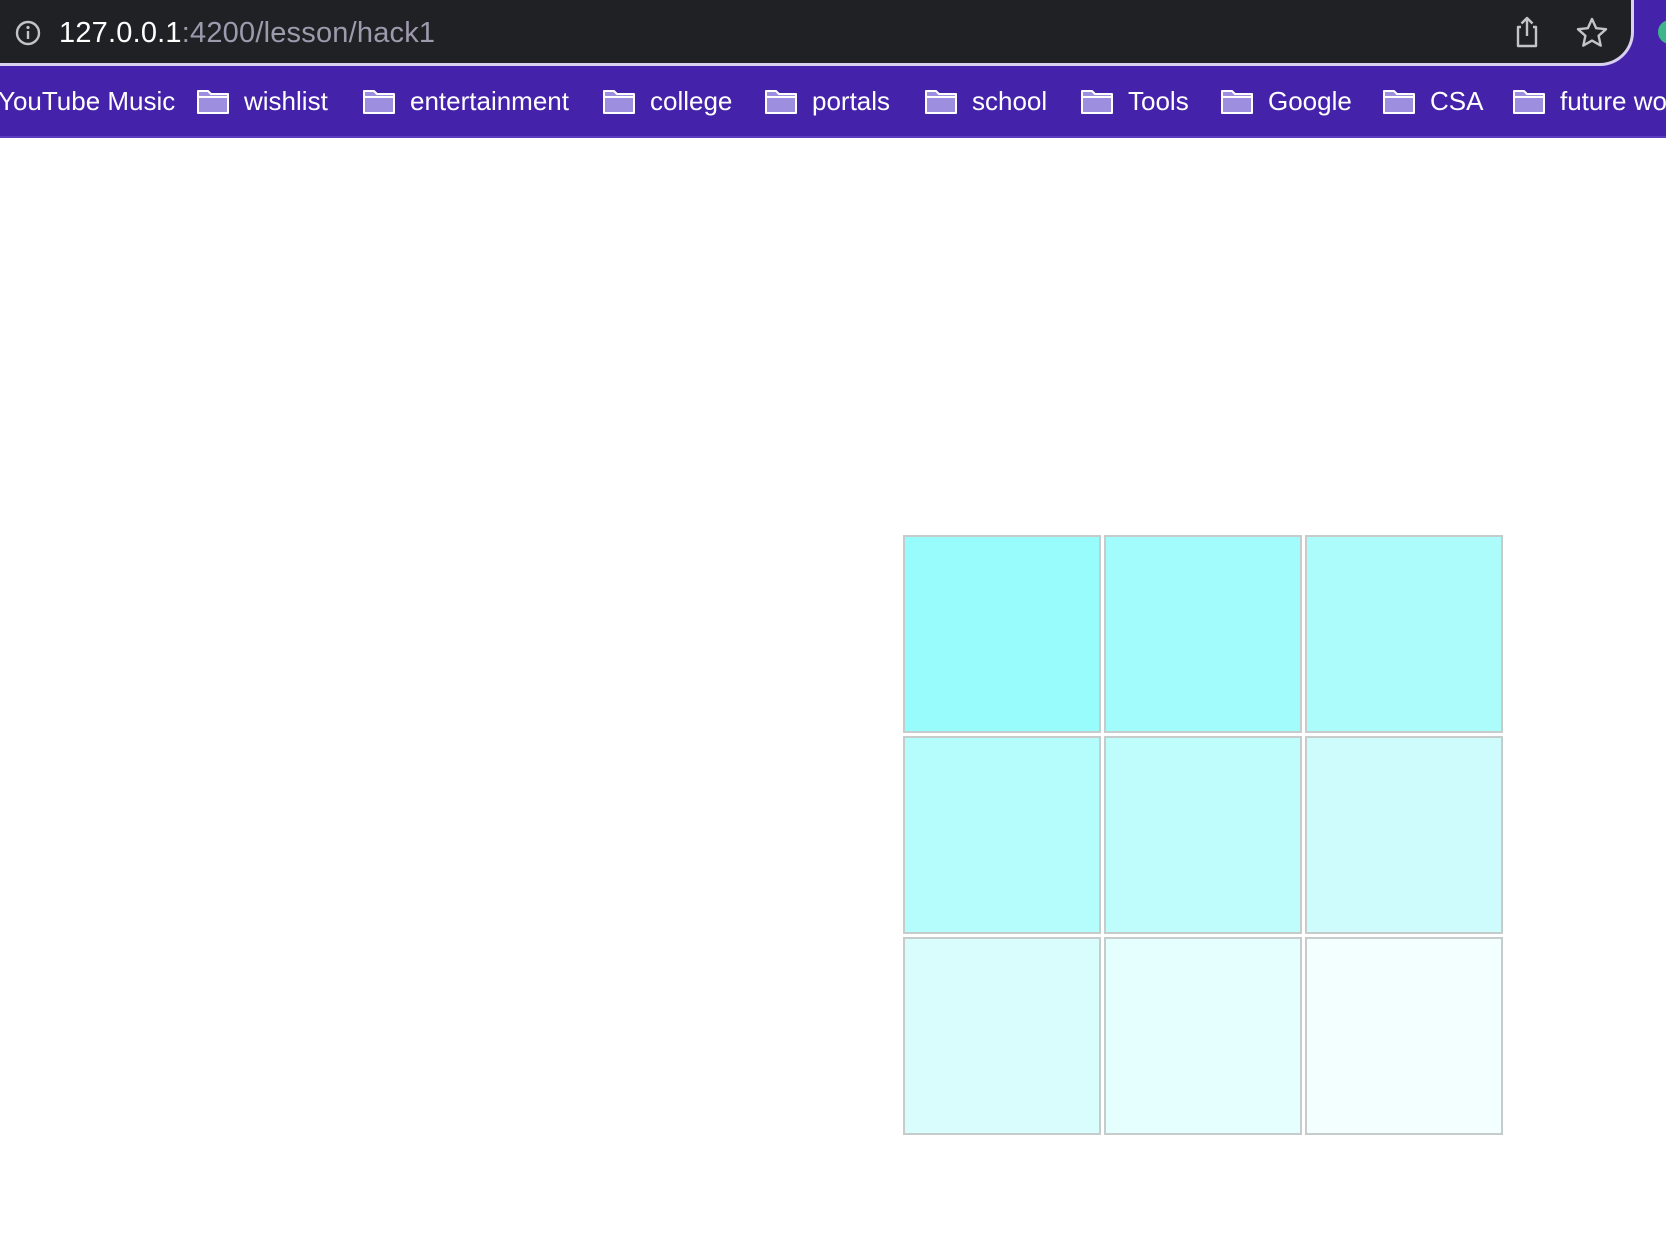  I want to click on bookmark-folder-college: college, so click(667, 101).